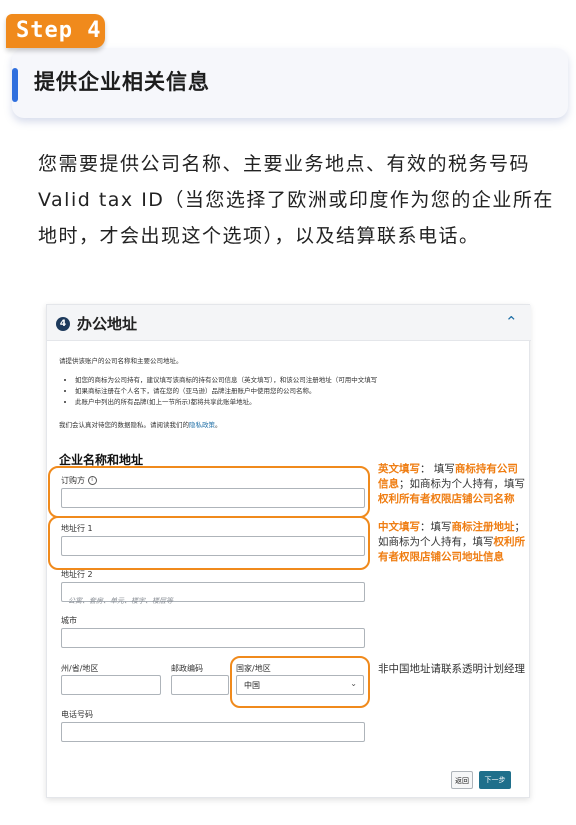 This screenshot has width=576, height=825. I want to click on postal-input, so click(200, 685).